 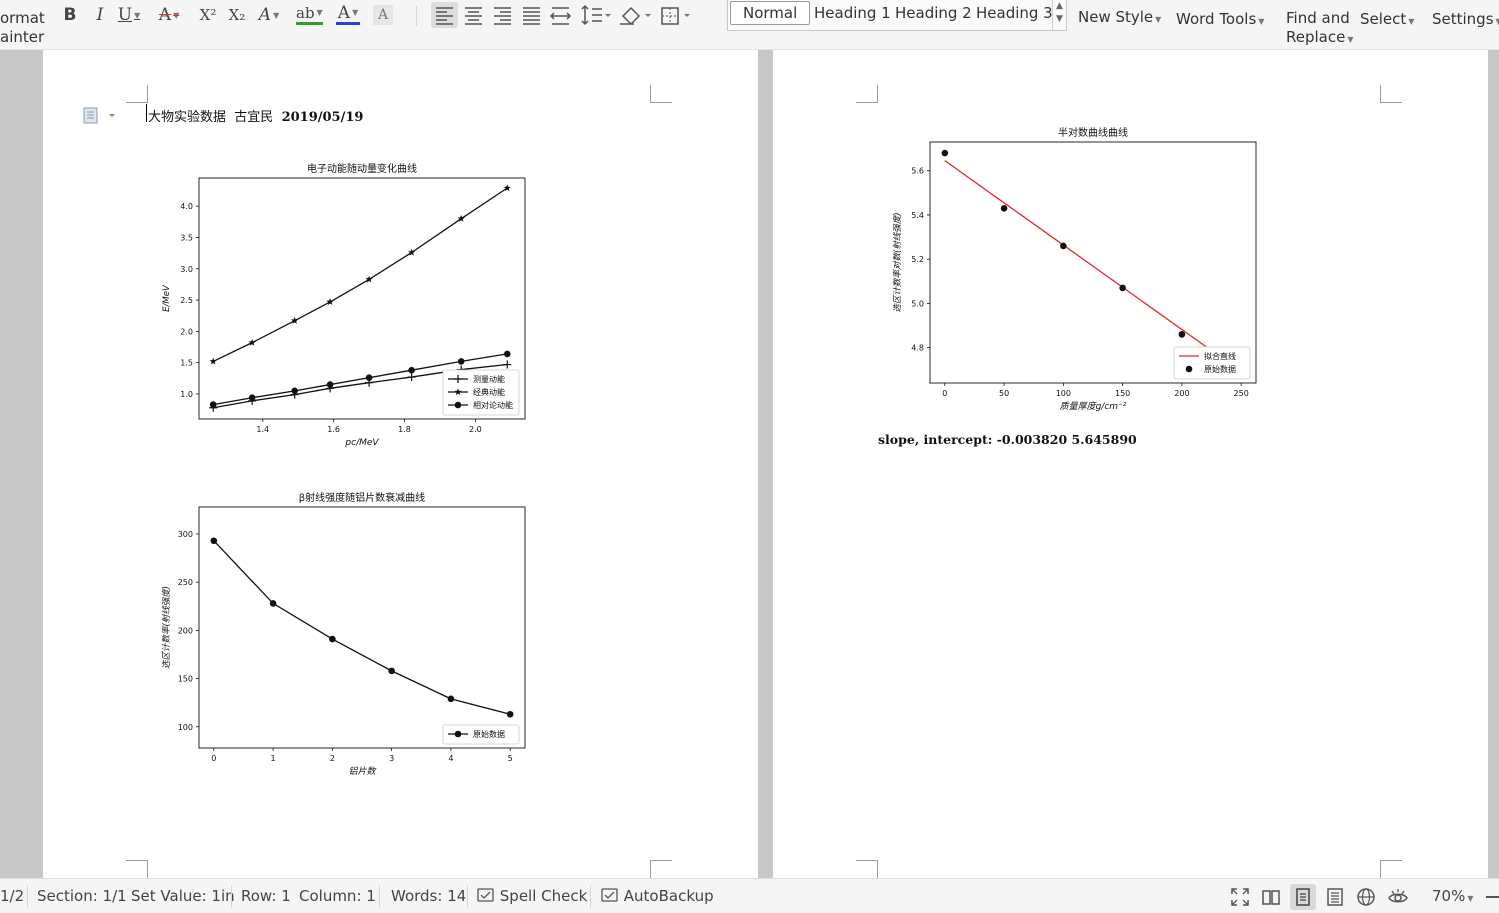 I want to click on select-button: Select ▼, so click(x=1387, y=20).